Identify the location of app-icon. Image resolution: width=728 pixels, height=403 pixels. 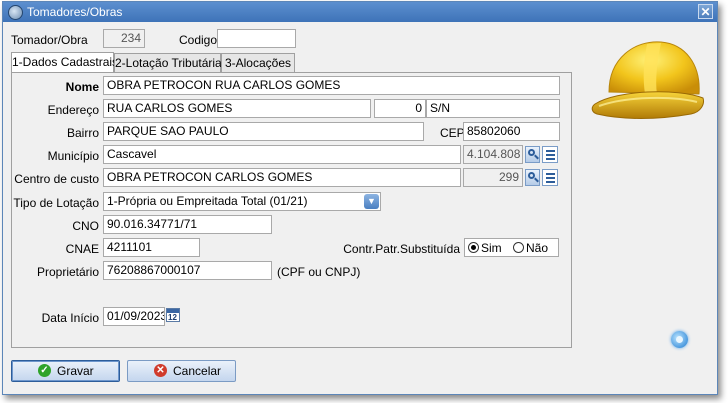
(15, 12).